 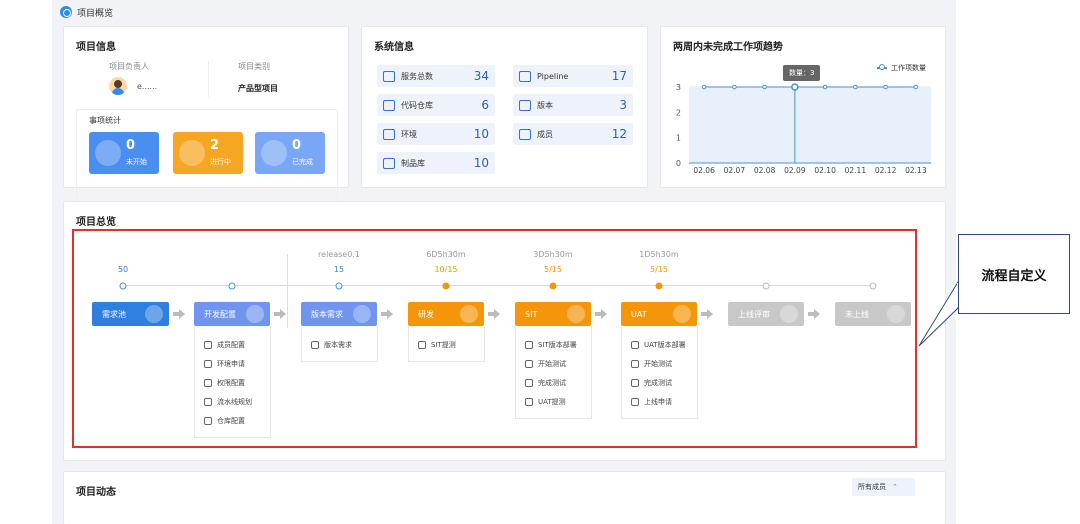 What do you see at coordinates (481, 76) in the screenshot?
I see `sys-value: 34` at bounding box center [481, 76].